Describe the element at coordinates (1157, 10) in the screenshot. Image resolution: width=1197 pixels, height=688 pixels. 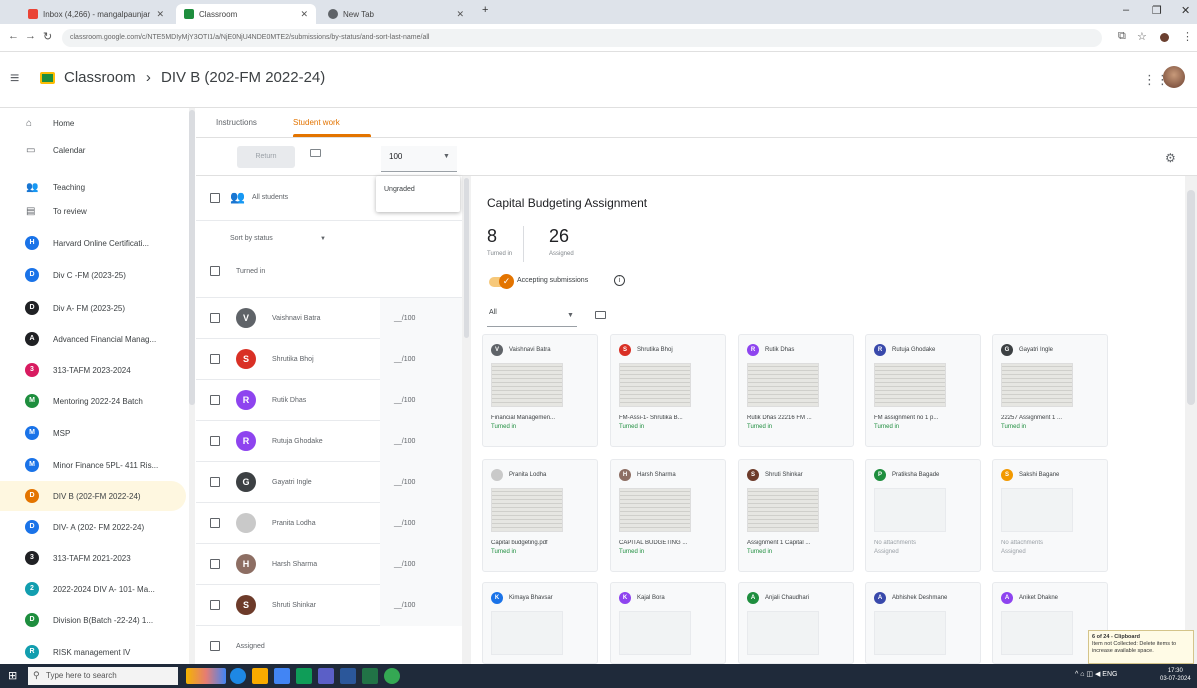
I see `maximize-icon: ❐` at that location.